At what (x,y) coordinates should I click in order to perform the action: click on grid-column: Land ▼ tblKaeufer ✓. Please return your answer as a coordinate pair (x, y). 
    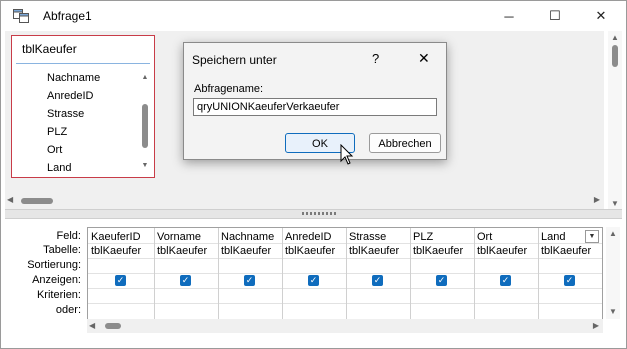
    Looking at the image, I should click on (569, 273).